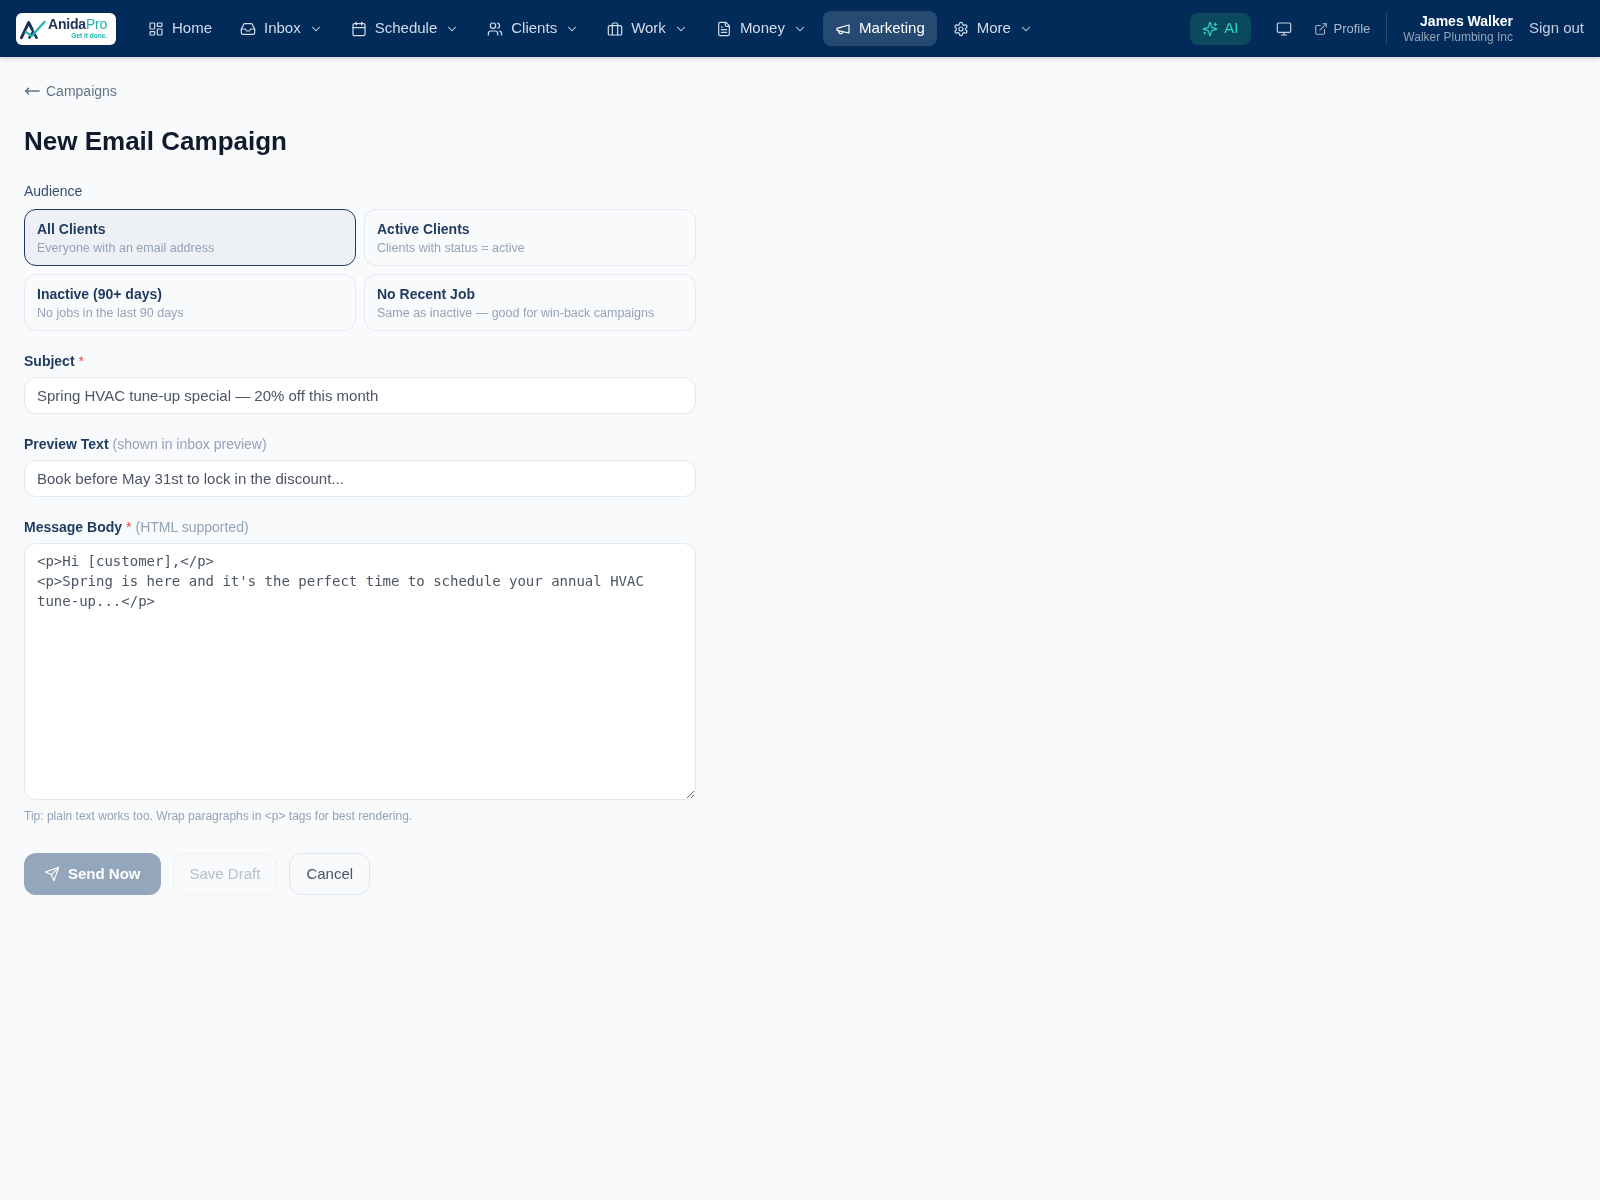  I want to click on nav-menu-item: Clients, so click(533, 28).